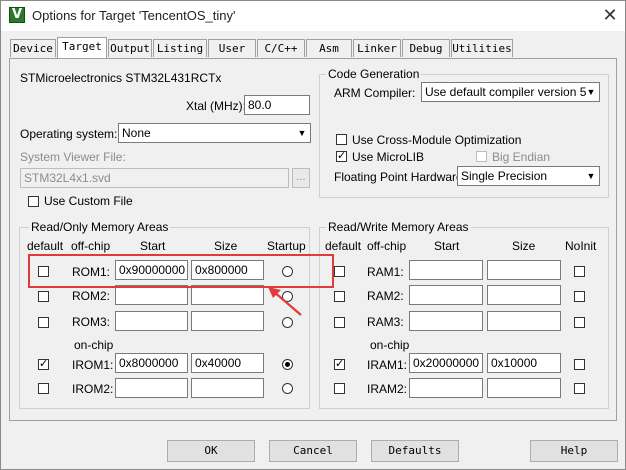 The image size is (626, 470). Describe the element at coordinates (17, 15) in the screenshot. I see `uvision-icon: V` at that location.